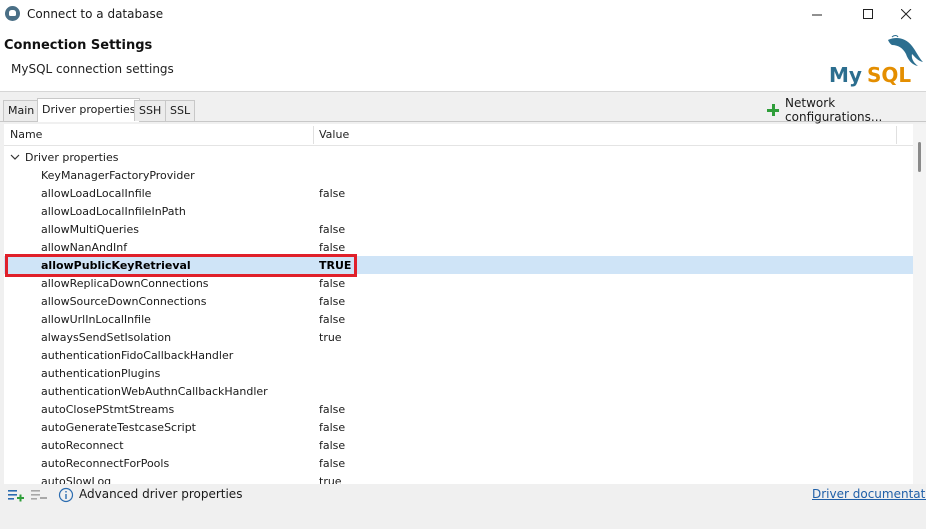  I want to click on table-row: allowSourceDownConnections false, so click(459, 301).